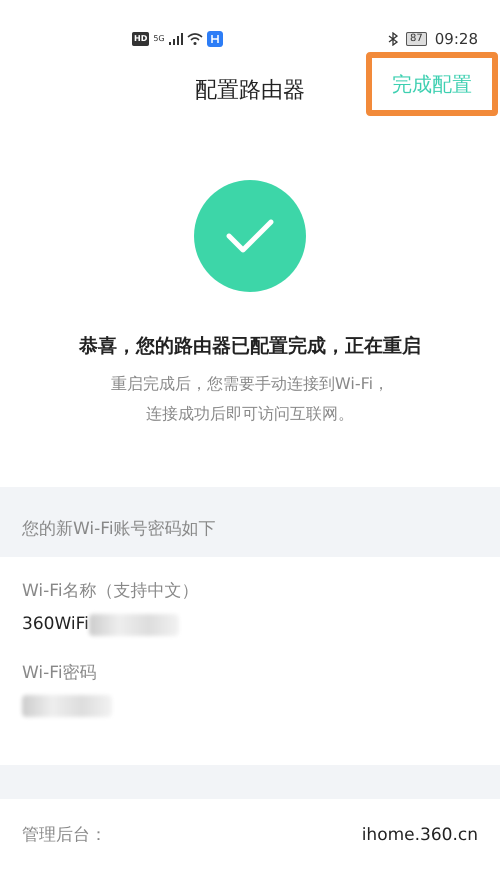 The height and width of the screenshot is (888, 500). I want to click on app-icon, so click(214, 39).